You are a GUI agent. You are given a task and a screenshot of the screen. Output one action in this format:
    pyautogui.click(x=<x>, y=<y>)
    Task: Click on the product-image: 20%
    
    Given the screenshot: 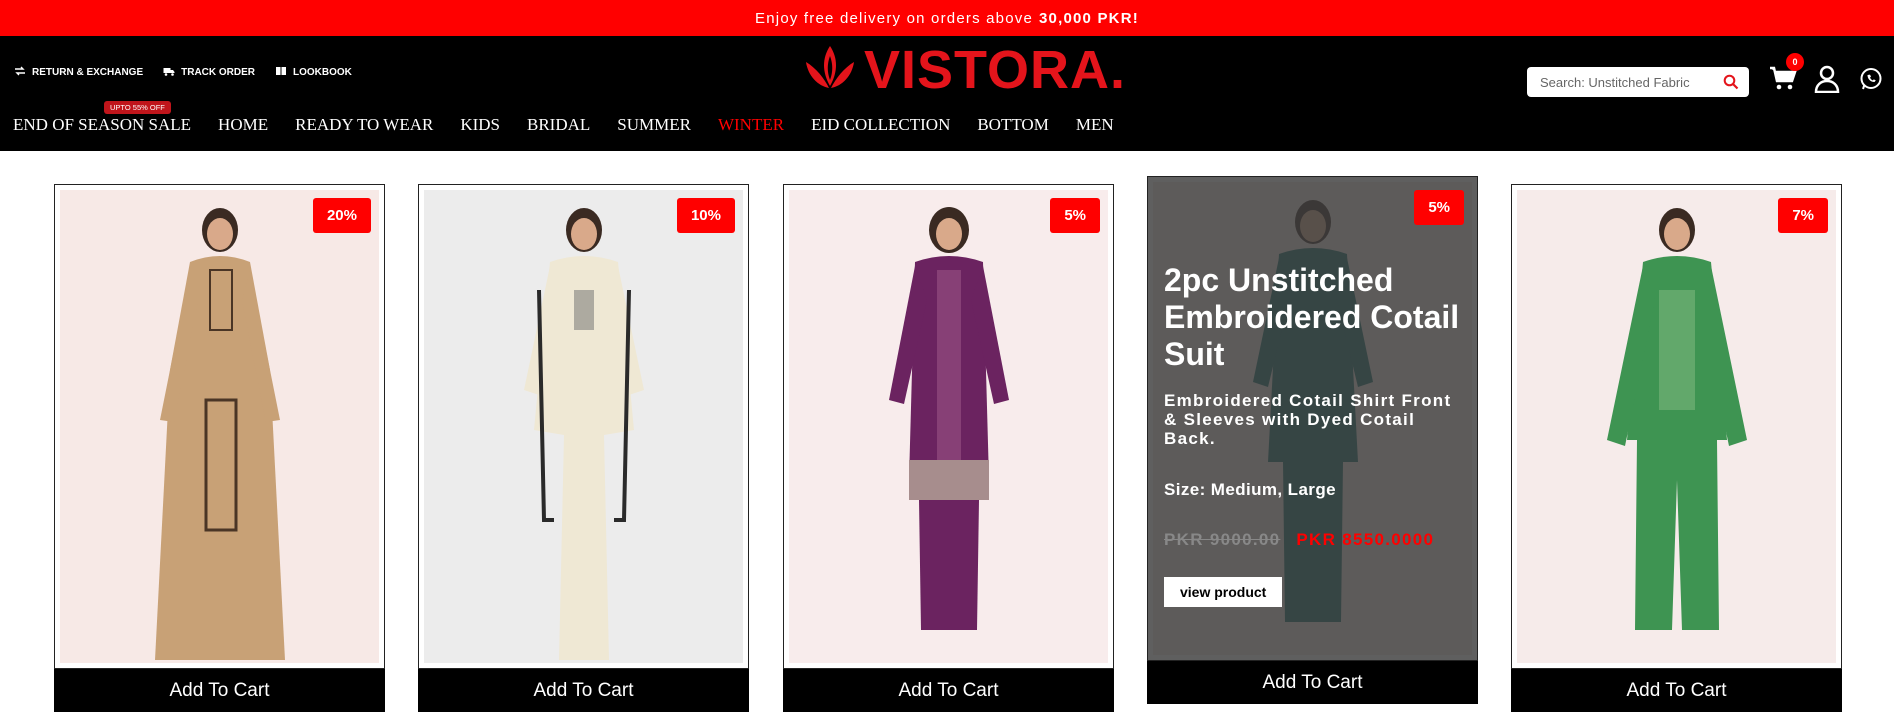 What is the action you would take?
    pyautogui.click(x=219, y=426)
    